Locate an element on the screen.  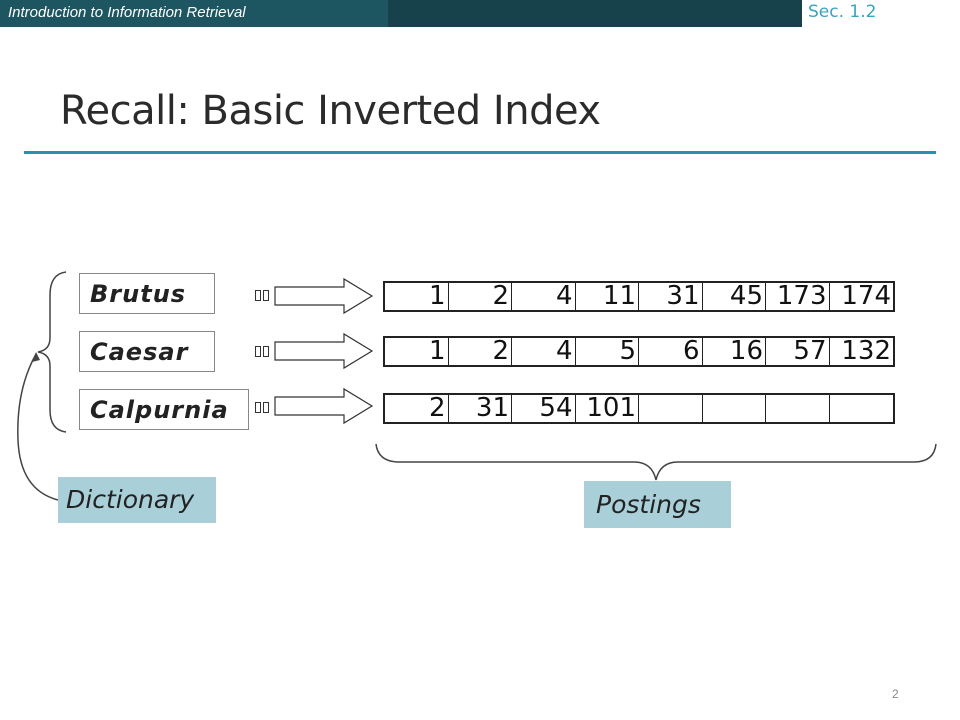
dictionary-term-caesar: Caesar is located at coordinates (147, 351).